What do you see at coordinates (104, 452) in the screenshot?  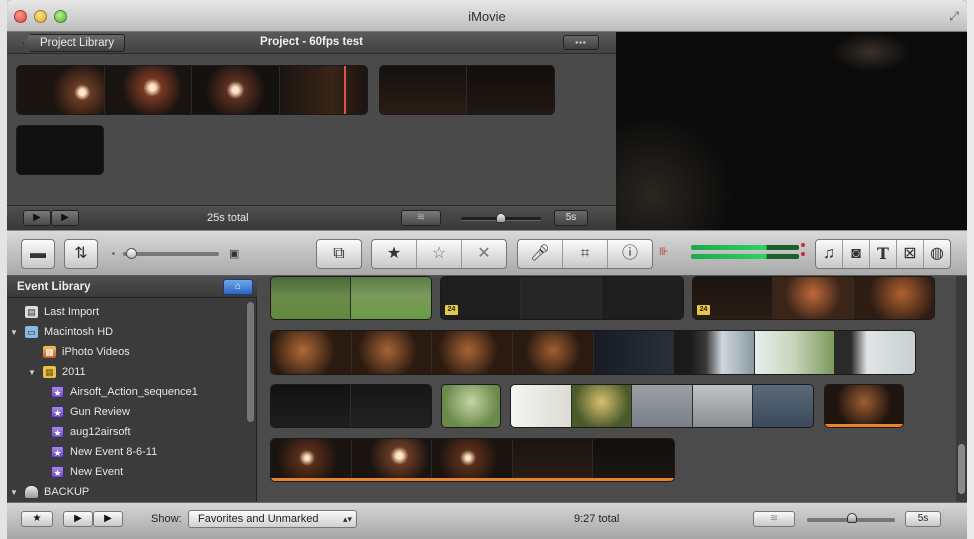 I see `library-item-event: ★ New Event 8-6-11` at bounding box center [104, 452].